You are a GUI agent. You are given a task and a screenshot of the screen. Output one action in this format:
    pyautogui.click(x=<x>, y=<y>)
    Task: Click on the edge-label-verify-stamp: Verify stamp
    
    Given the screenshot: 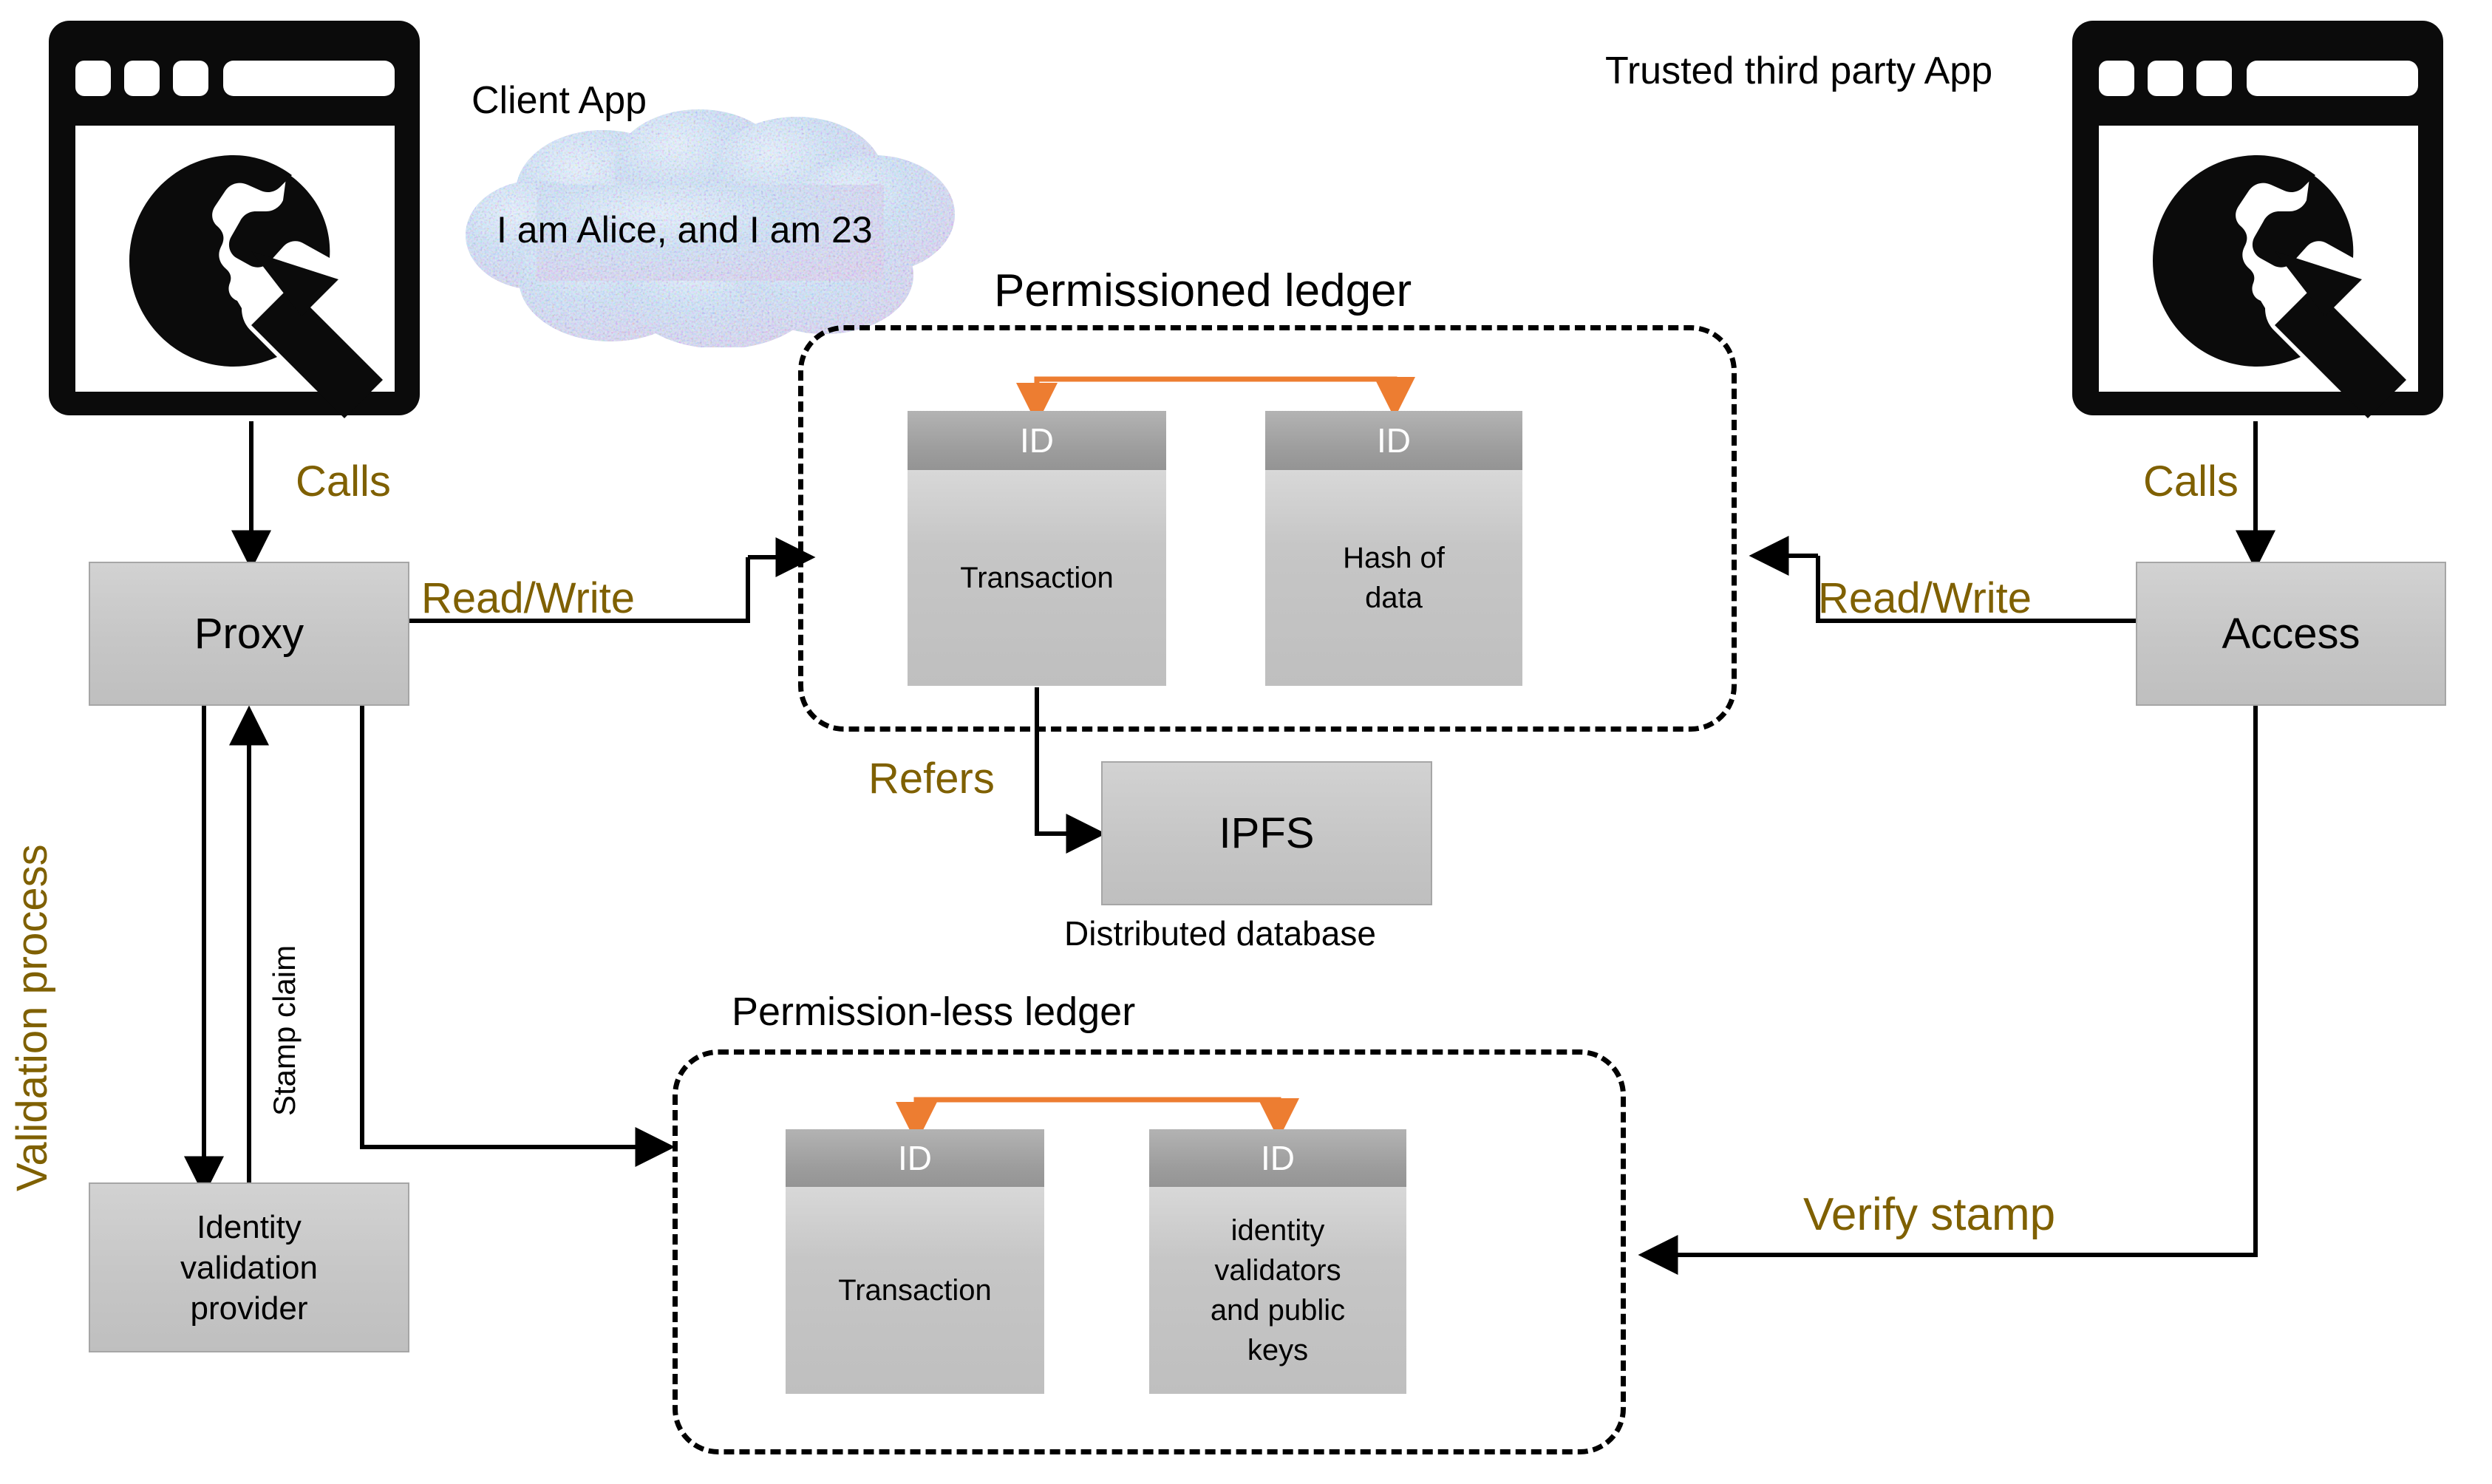 What is the action you would take?
    pyautogui.click(x=1929, y=1214)
    